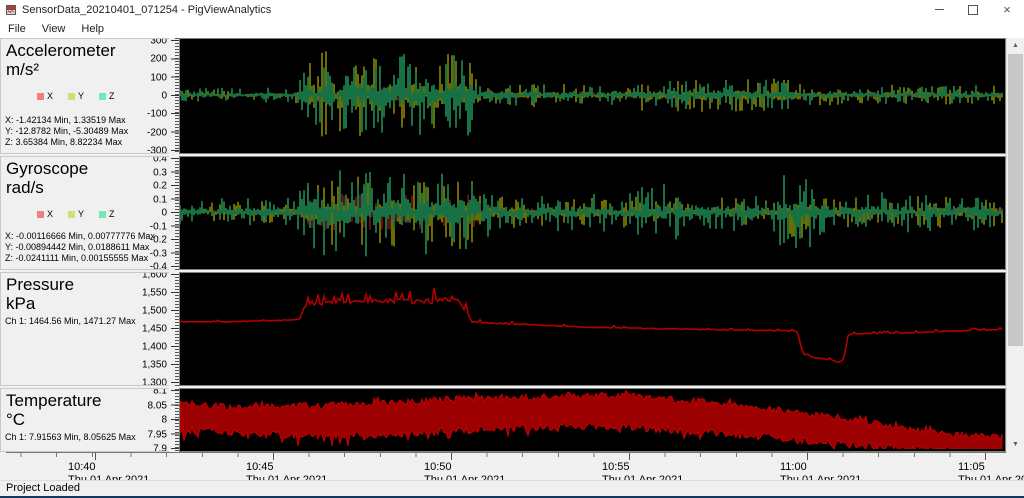 This screenshot has height=498, width=1024. What do you see at coordinates (160, 447) in the screenshot?
I see `y-axis-label: 7.9` at bounding box center [160, 447].